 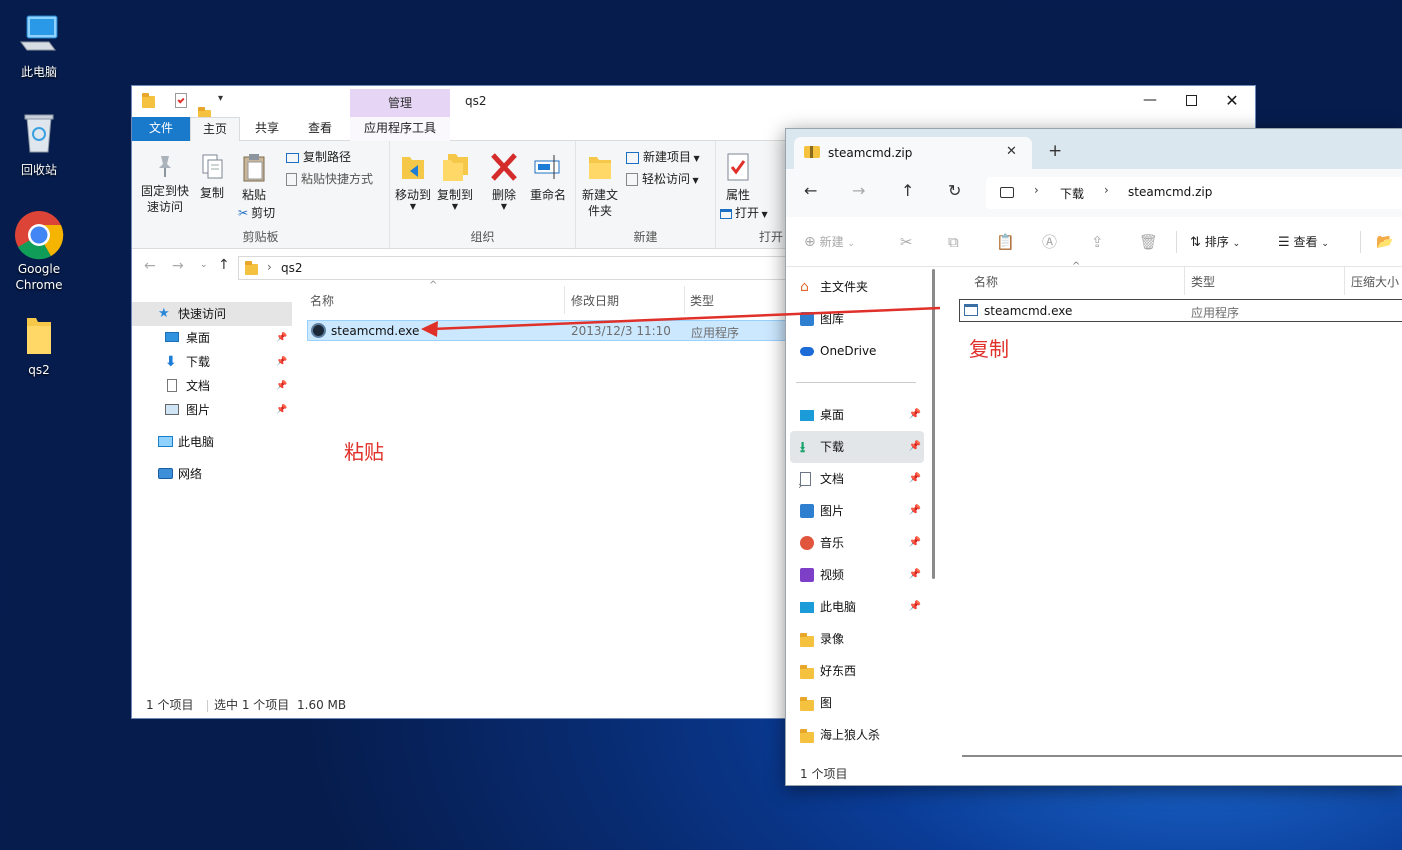 What do you see at coordinates (686, 318) in the screenshot?
I see `arrow-line` at bounding box center [686, 318].